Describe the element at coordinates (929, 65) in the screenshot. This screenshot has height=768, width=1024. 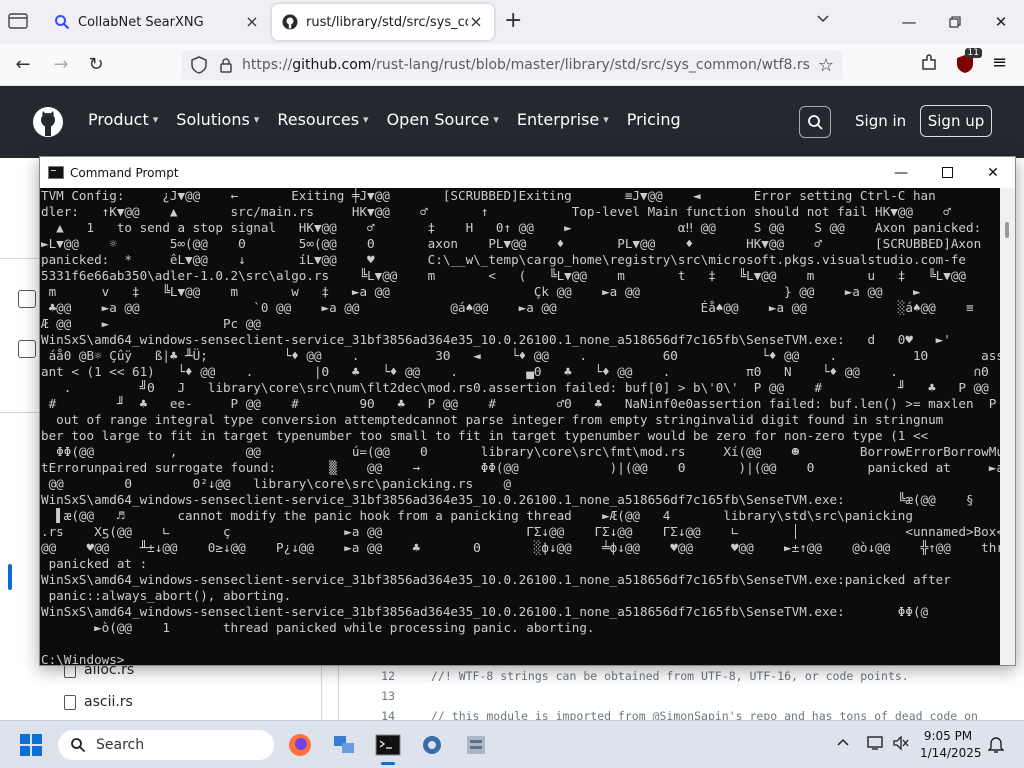
I see `extensions-icon` at that location.